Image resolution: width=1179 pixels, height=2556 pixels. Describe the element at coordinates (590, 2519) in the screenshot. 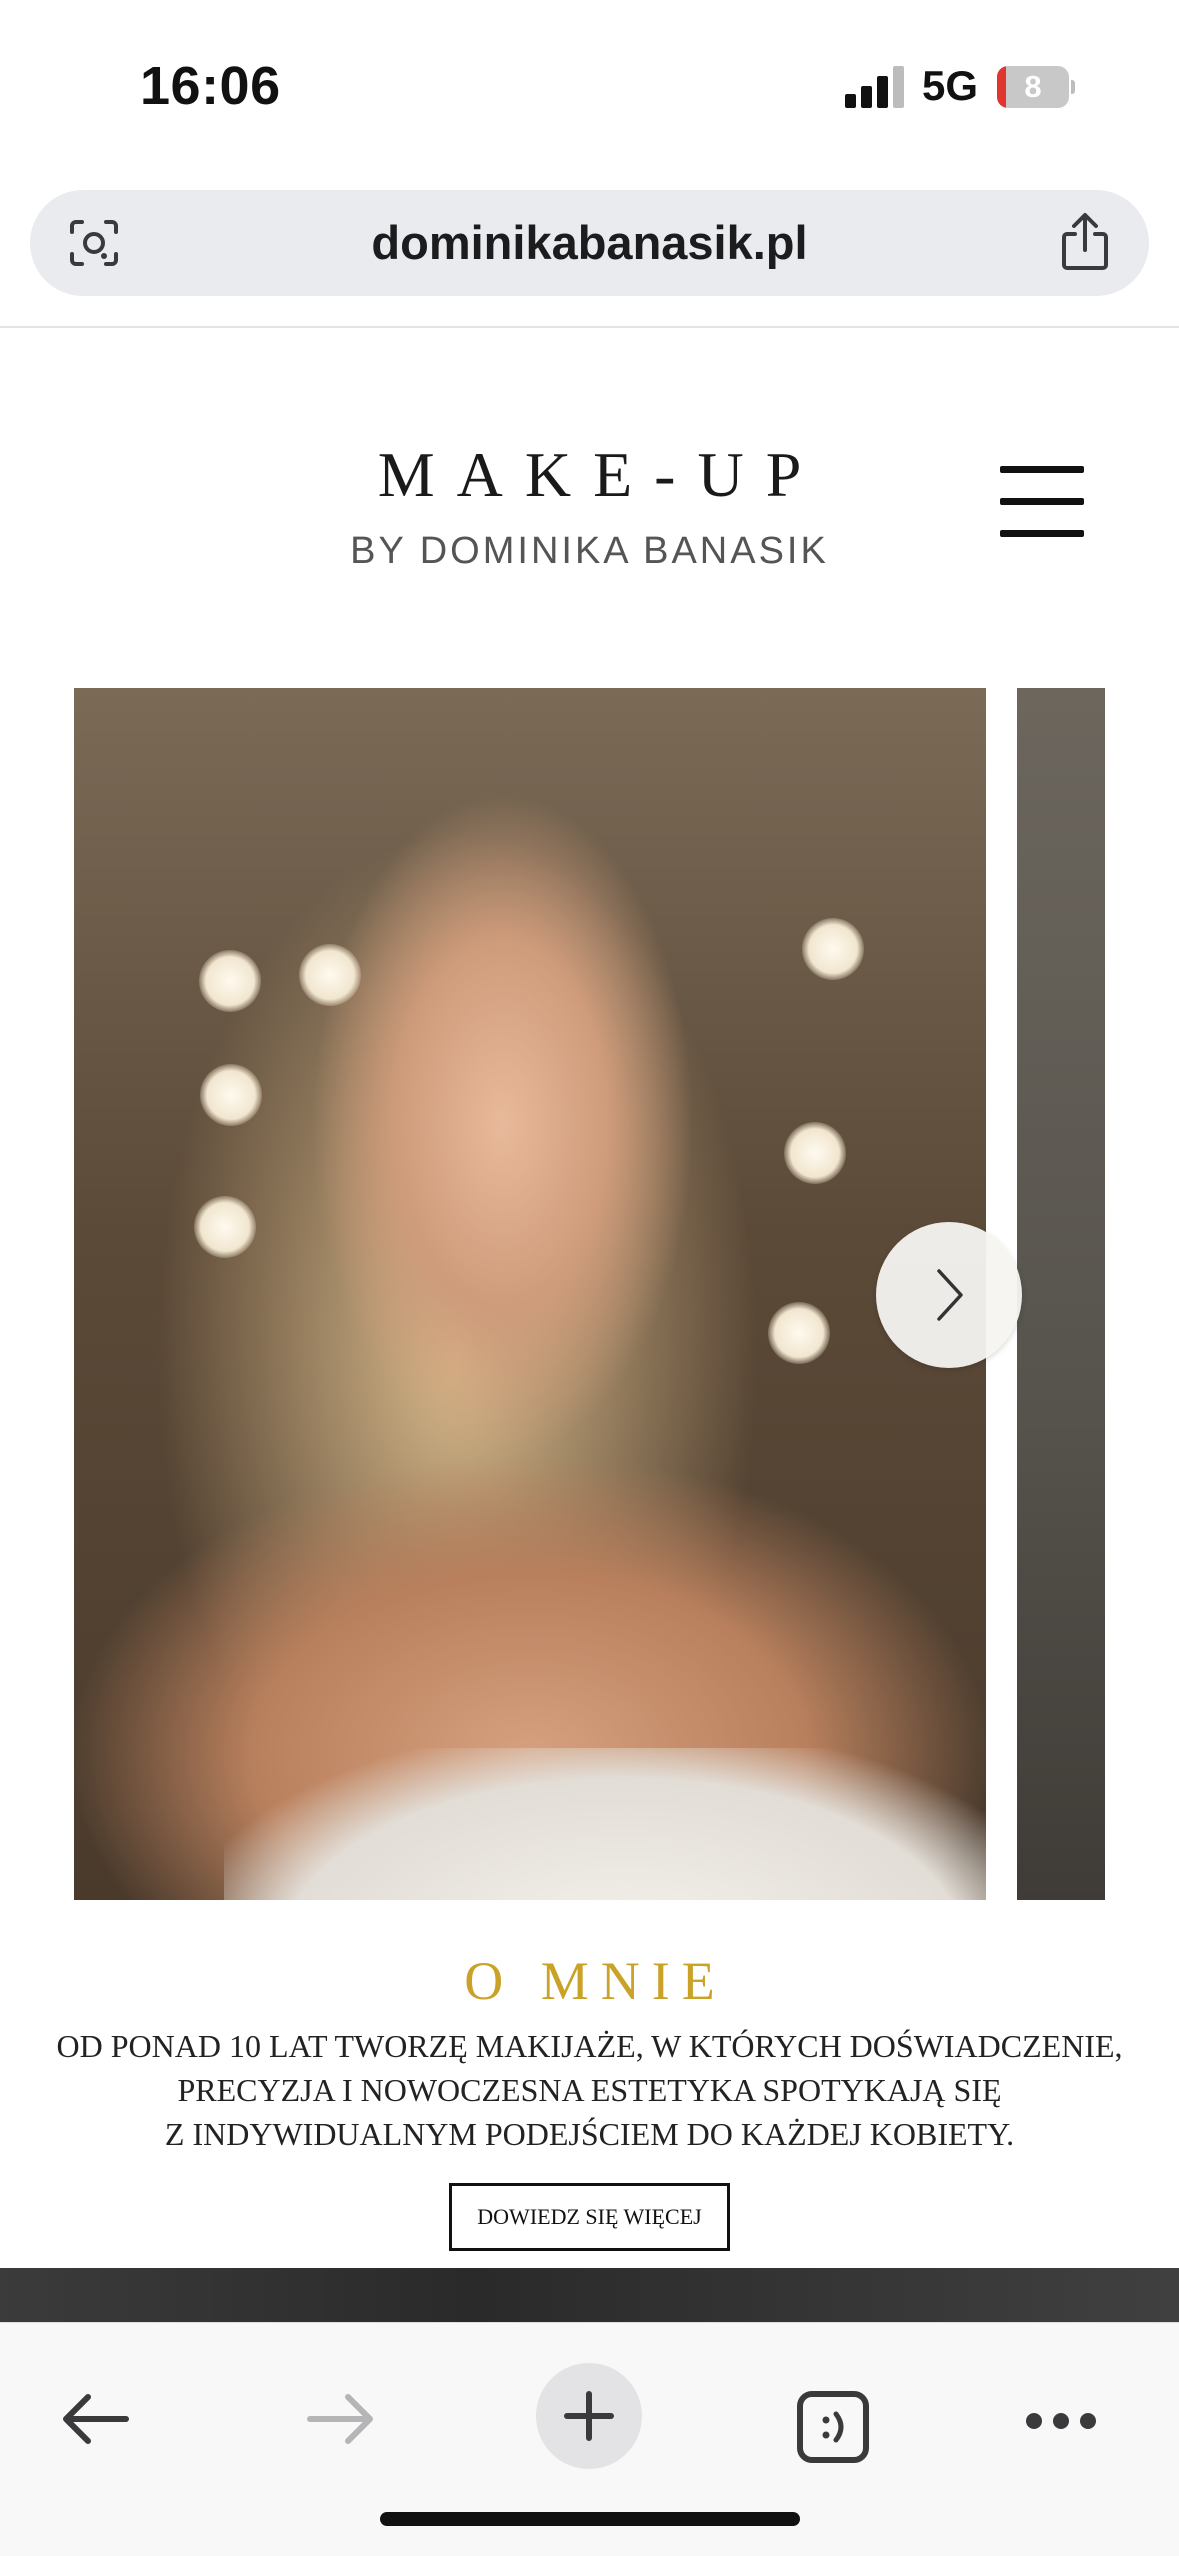

I see `home-indicator` at that location.